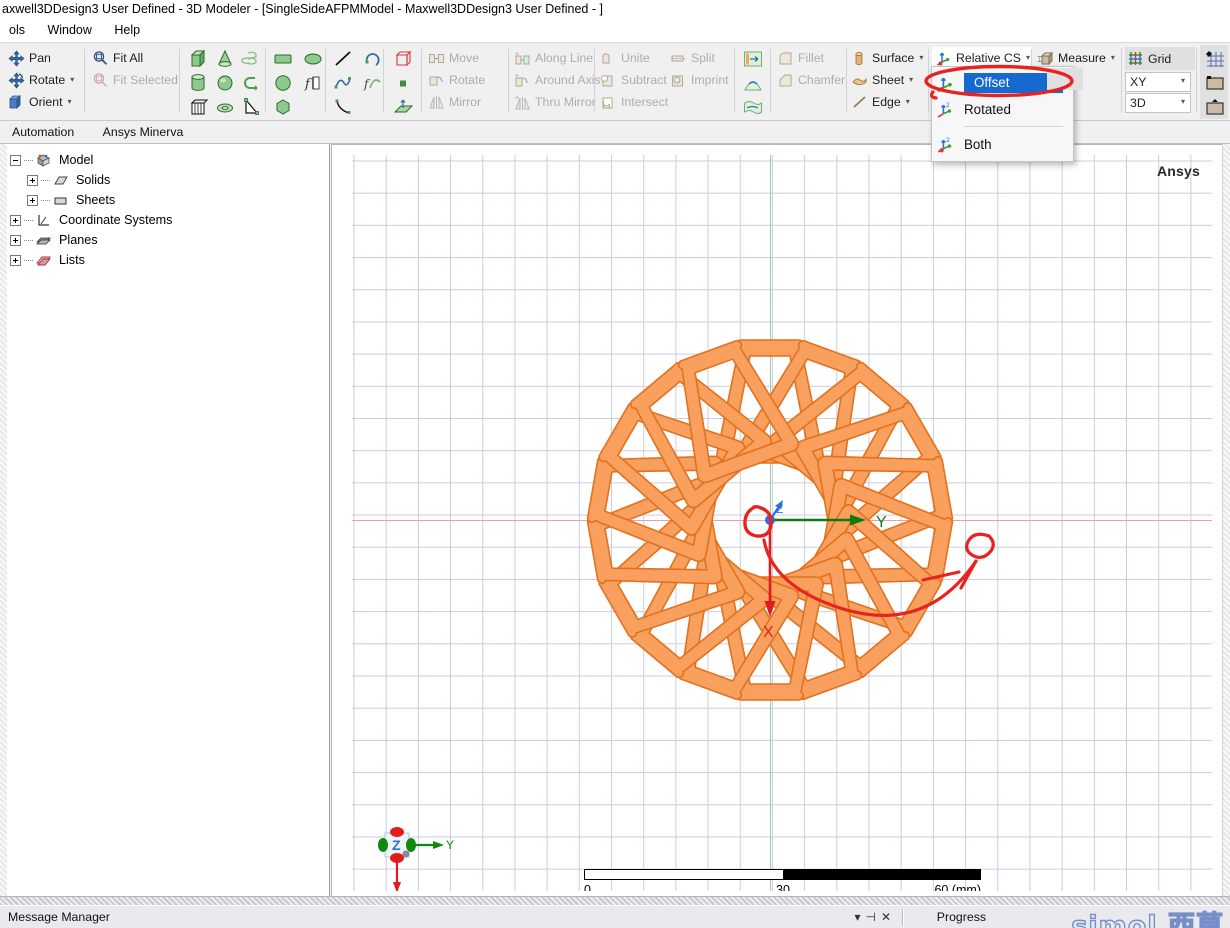 Image resolution: width=1230 pixels, height=928 pixels. What do you see at coordinates (889, 102) in the screenshot?
I see `edge-select-button: Edge ▾` at bounding box center [889, 102].